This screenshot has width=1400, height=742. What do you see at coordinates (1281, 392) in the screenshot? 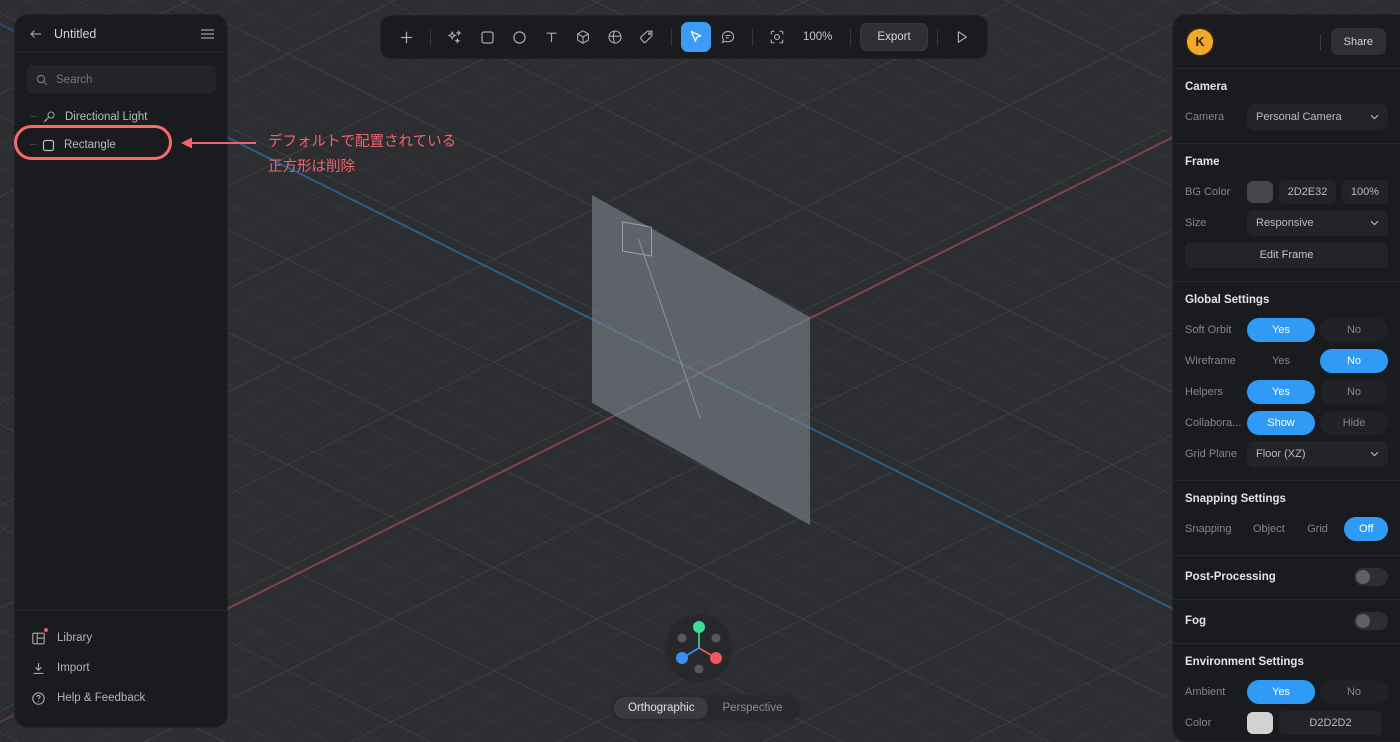
I see `helpers-yes: Yes` at bounding box center [1281, 392].